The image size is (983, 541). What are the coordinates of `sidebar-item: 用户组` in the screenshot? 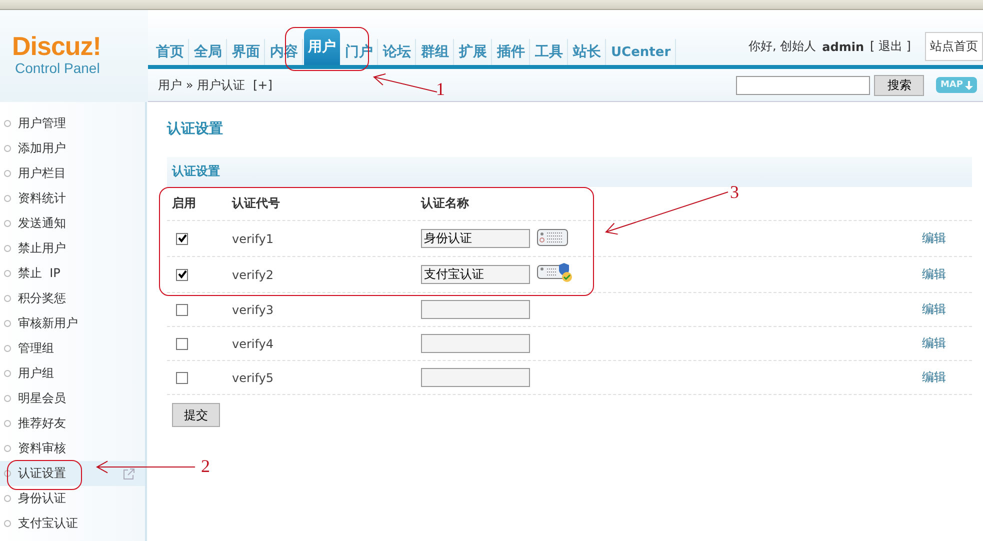 It's located at (72, 373).